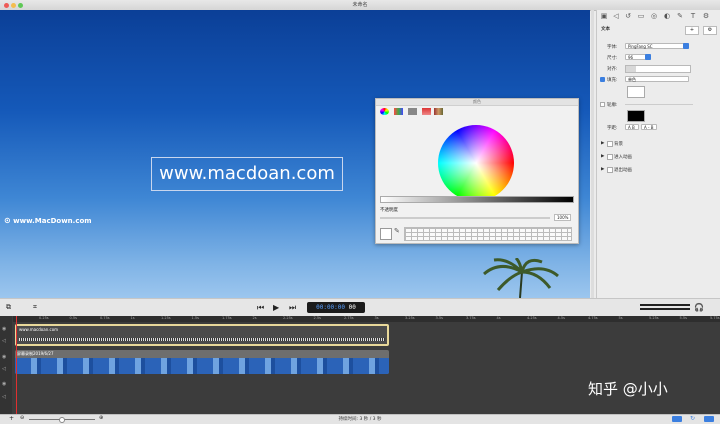 Image resolution: width=720 pixels, height=424 pixels. What do you see at coordinates (709, 419) in the screenshot?
I see `magnet-toggle` at bounding box center [709, 419].